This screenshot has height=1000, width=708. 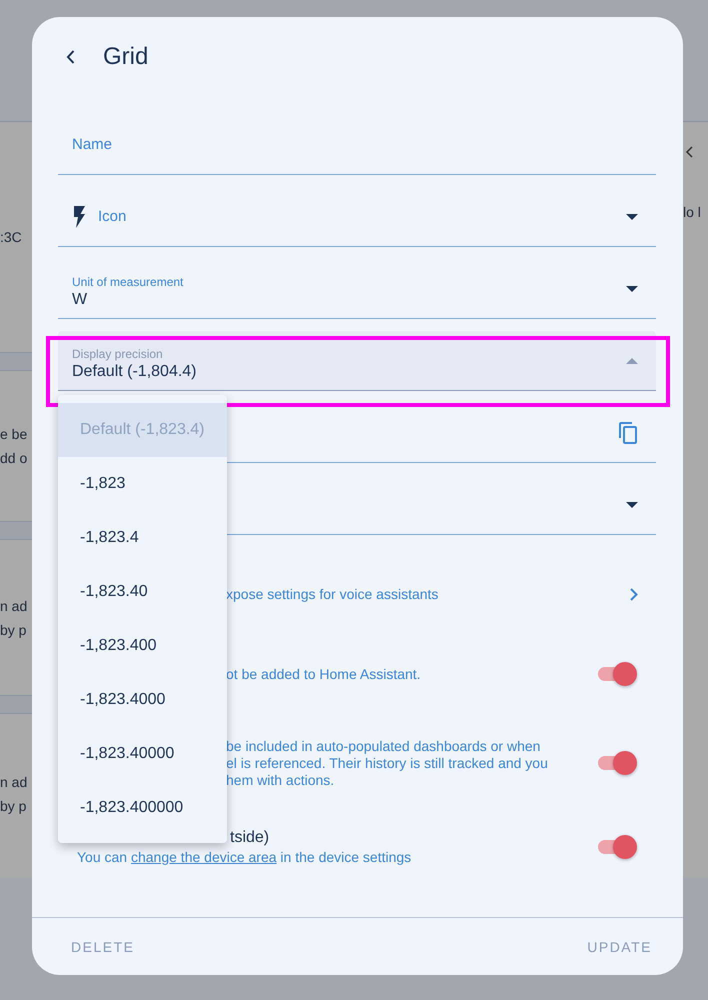 What do you see at coordinates (70, 57) in the screenshot?
I see `back-icon` at bounding box center [70, 57].